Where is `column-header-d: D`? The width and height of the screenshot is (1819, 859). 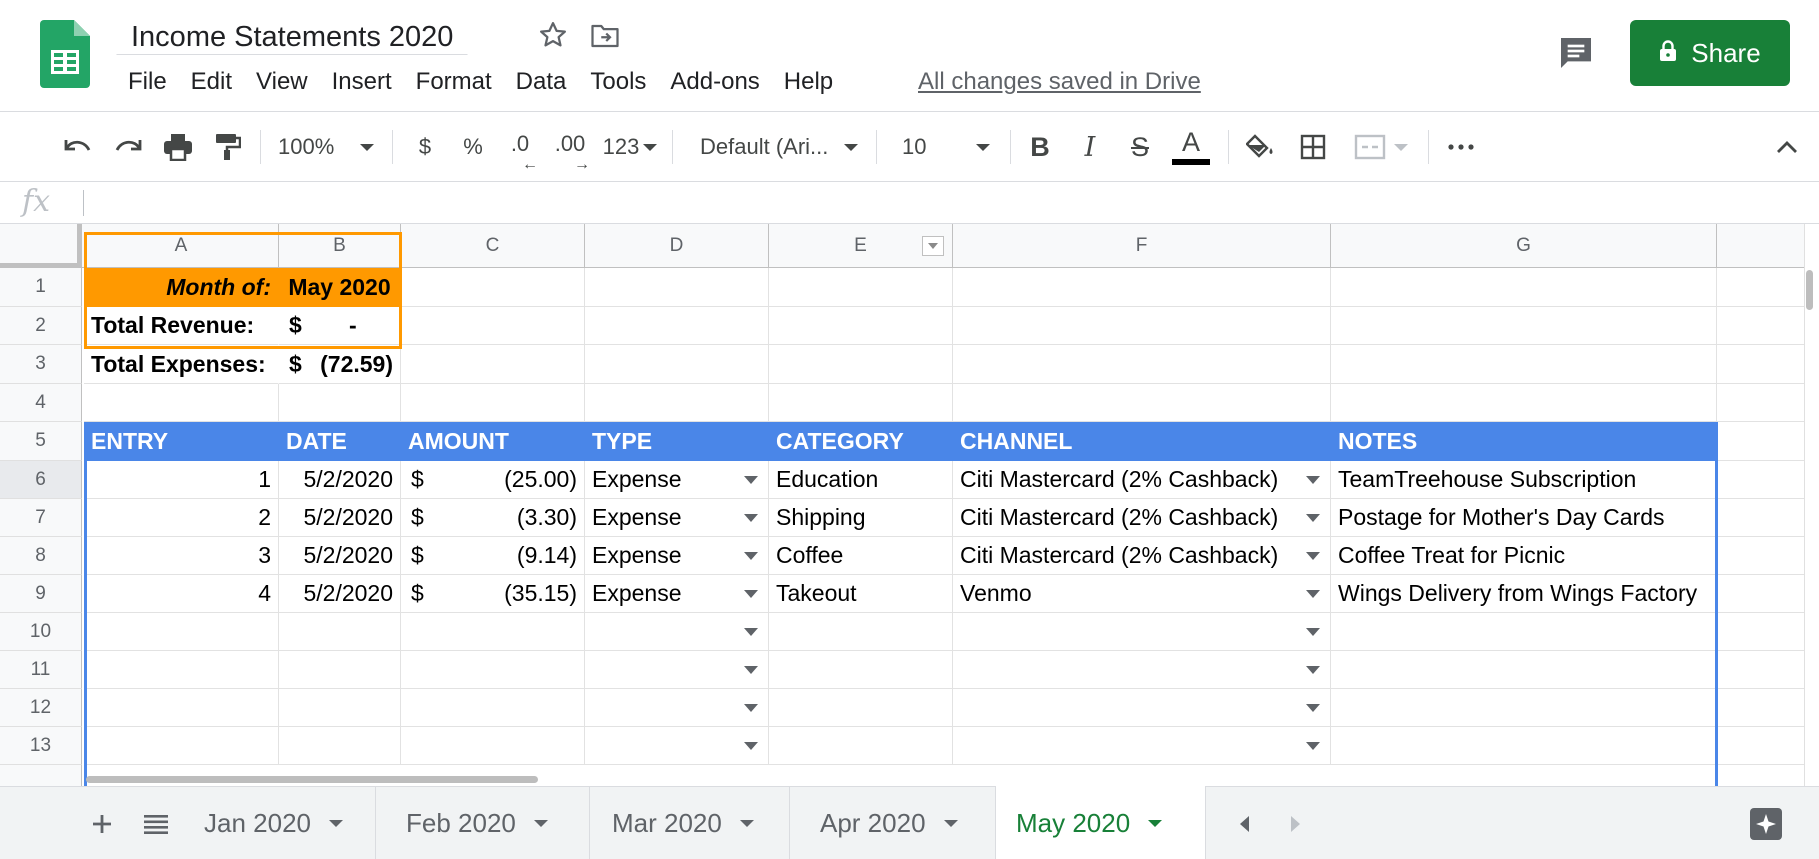
column-header-d: D is located at coordinates (677, 246).